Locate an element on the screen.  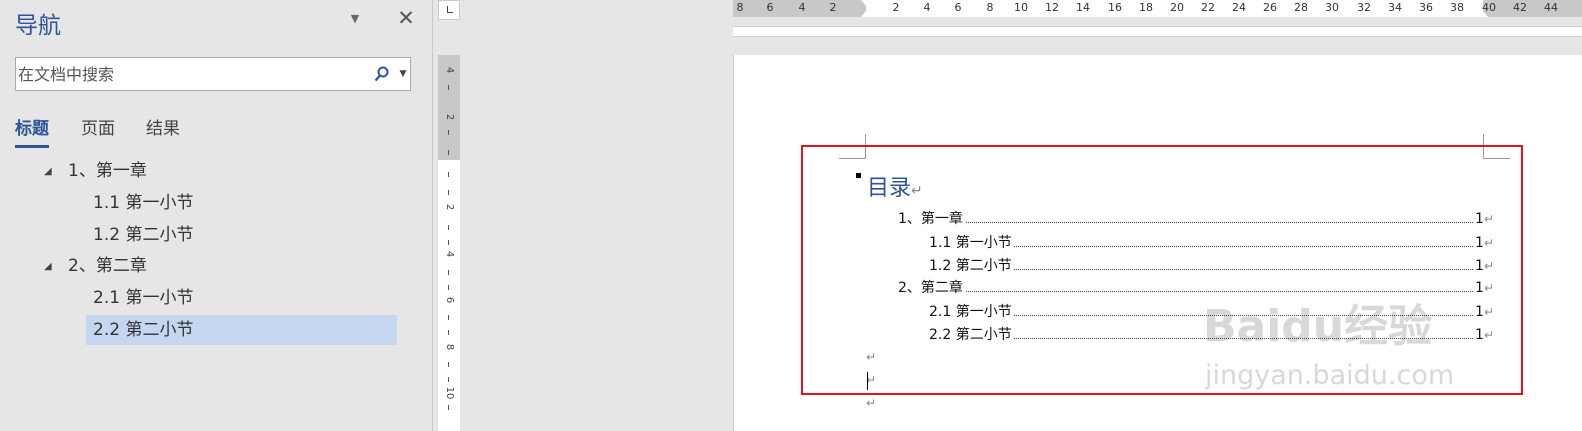
ruler-number: 30 is located at coordinates (1332, 7).